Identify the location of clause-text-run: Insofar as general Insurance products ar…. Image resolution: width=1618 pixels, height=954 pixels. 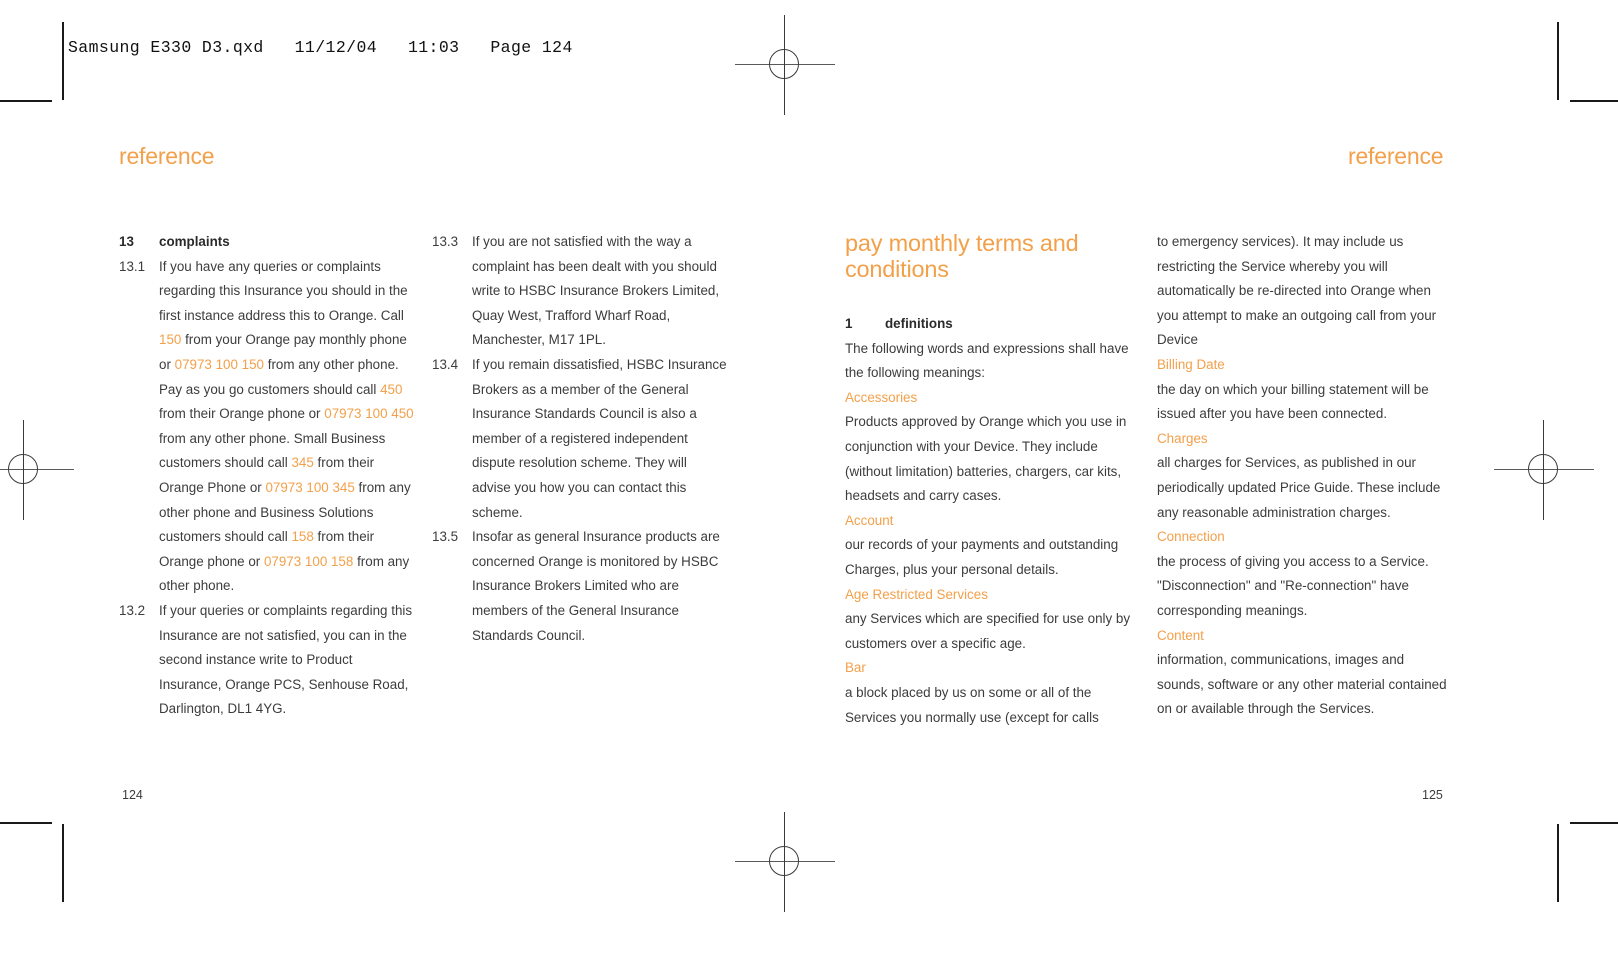
(596, 586).